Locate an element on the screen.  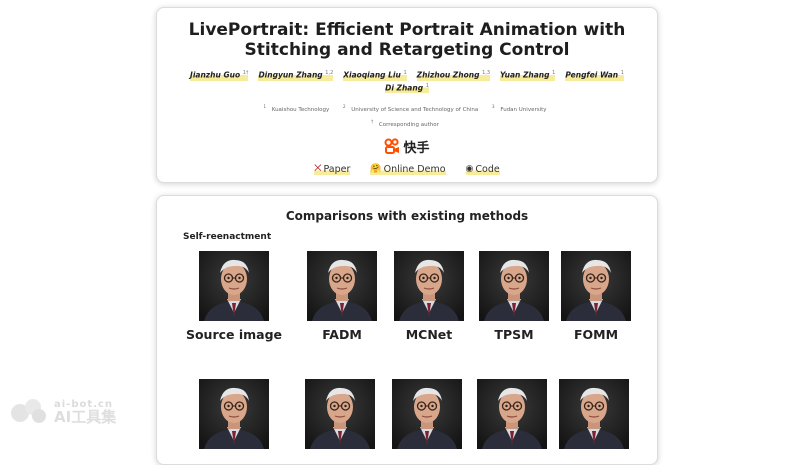
author-link: Pengfei Wan 1 is located at coordinates (594, 74).